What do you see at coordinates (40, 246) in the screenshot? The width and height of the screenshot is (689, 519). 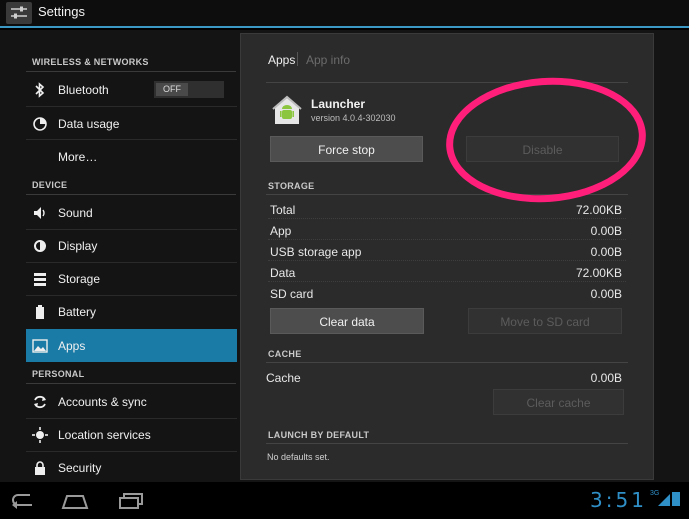 I see `display-brightness-icon` at bounding box center [40, 246].